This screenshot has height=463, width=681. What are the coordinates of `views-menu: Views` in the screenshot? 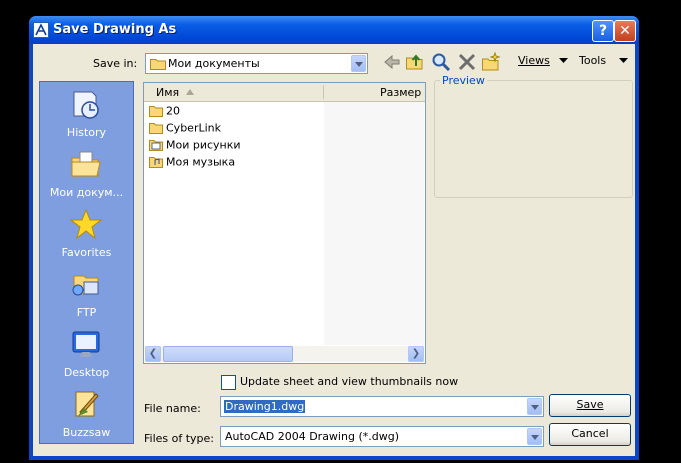 It's located at (534, 60).